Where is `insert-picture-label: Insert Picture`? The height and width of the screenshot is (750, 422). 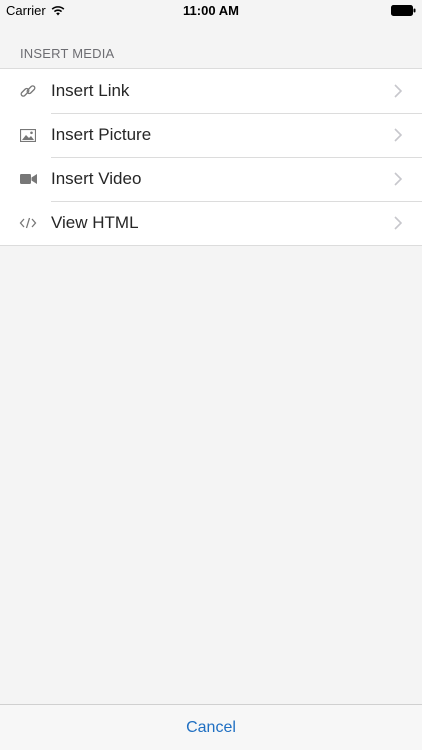 insert-picture-label: Insert Picture is located at coordinates (101, 134).